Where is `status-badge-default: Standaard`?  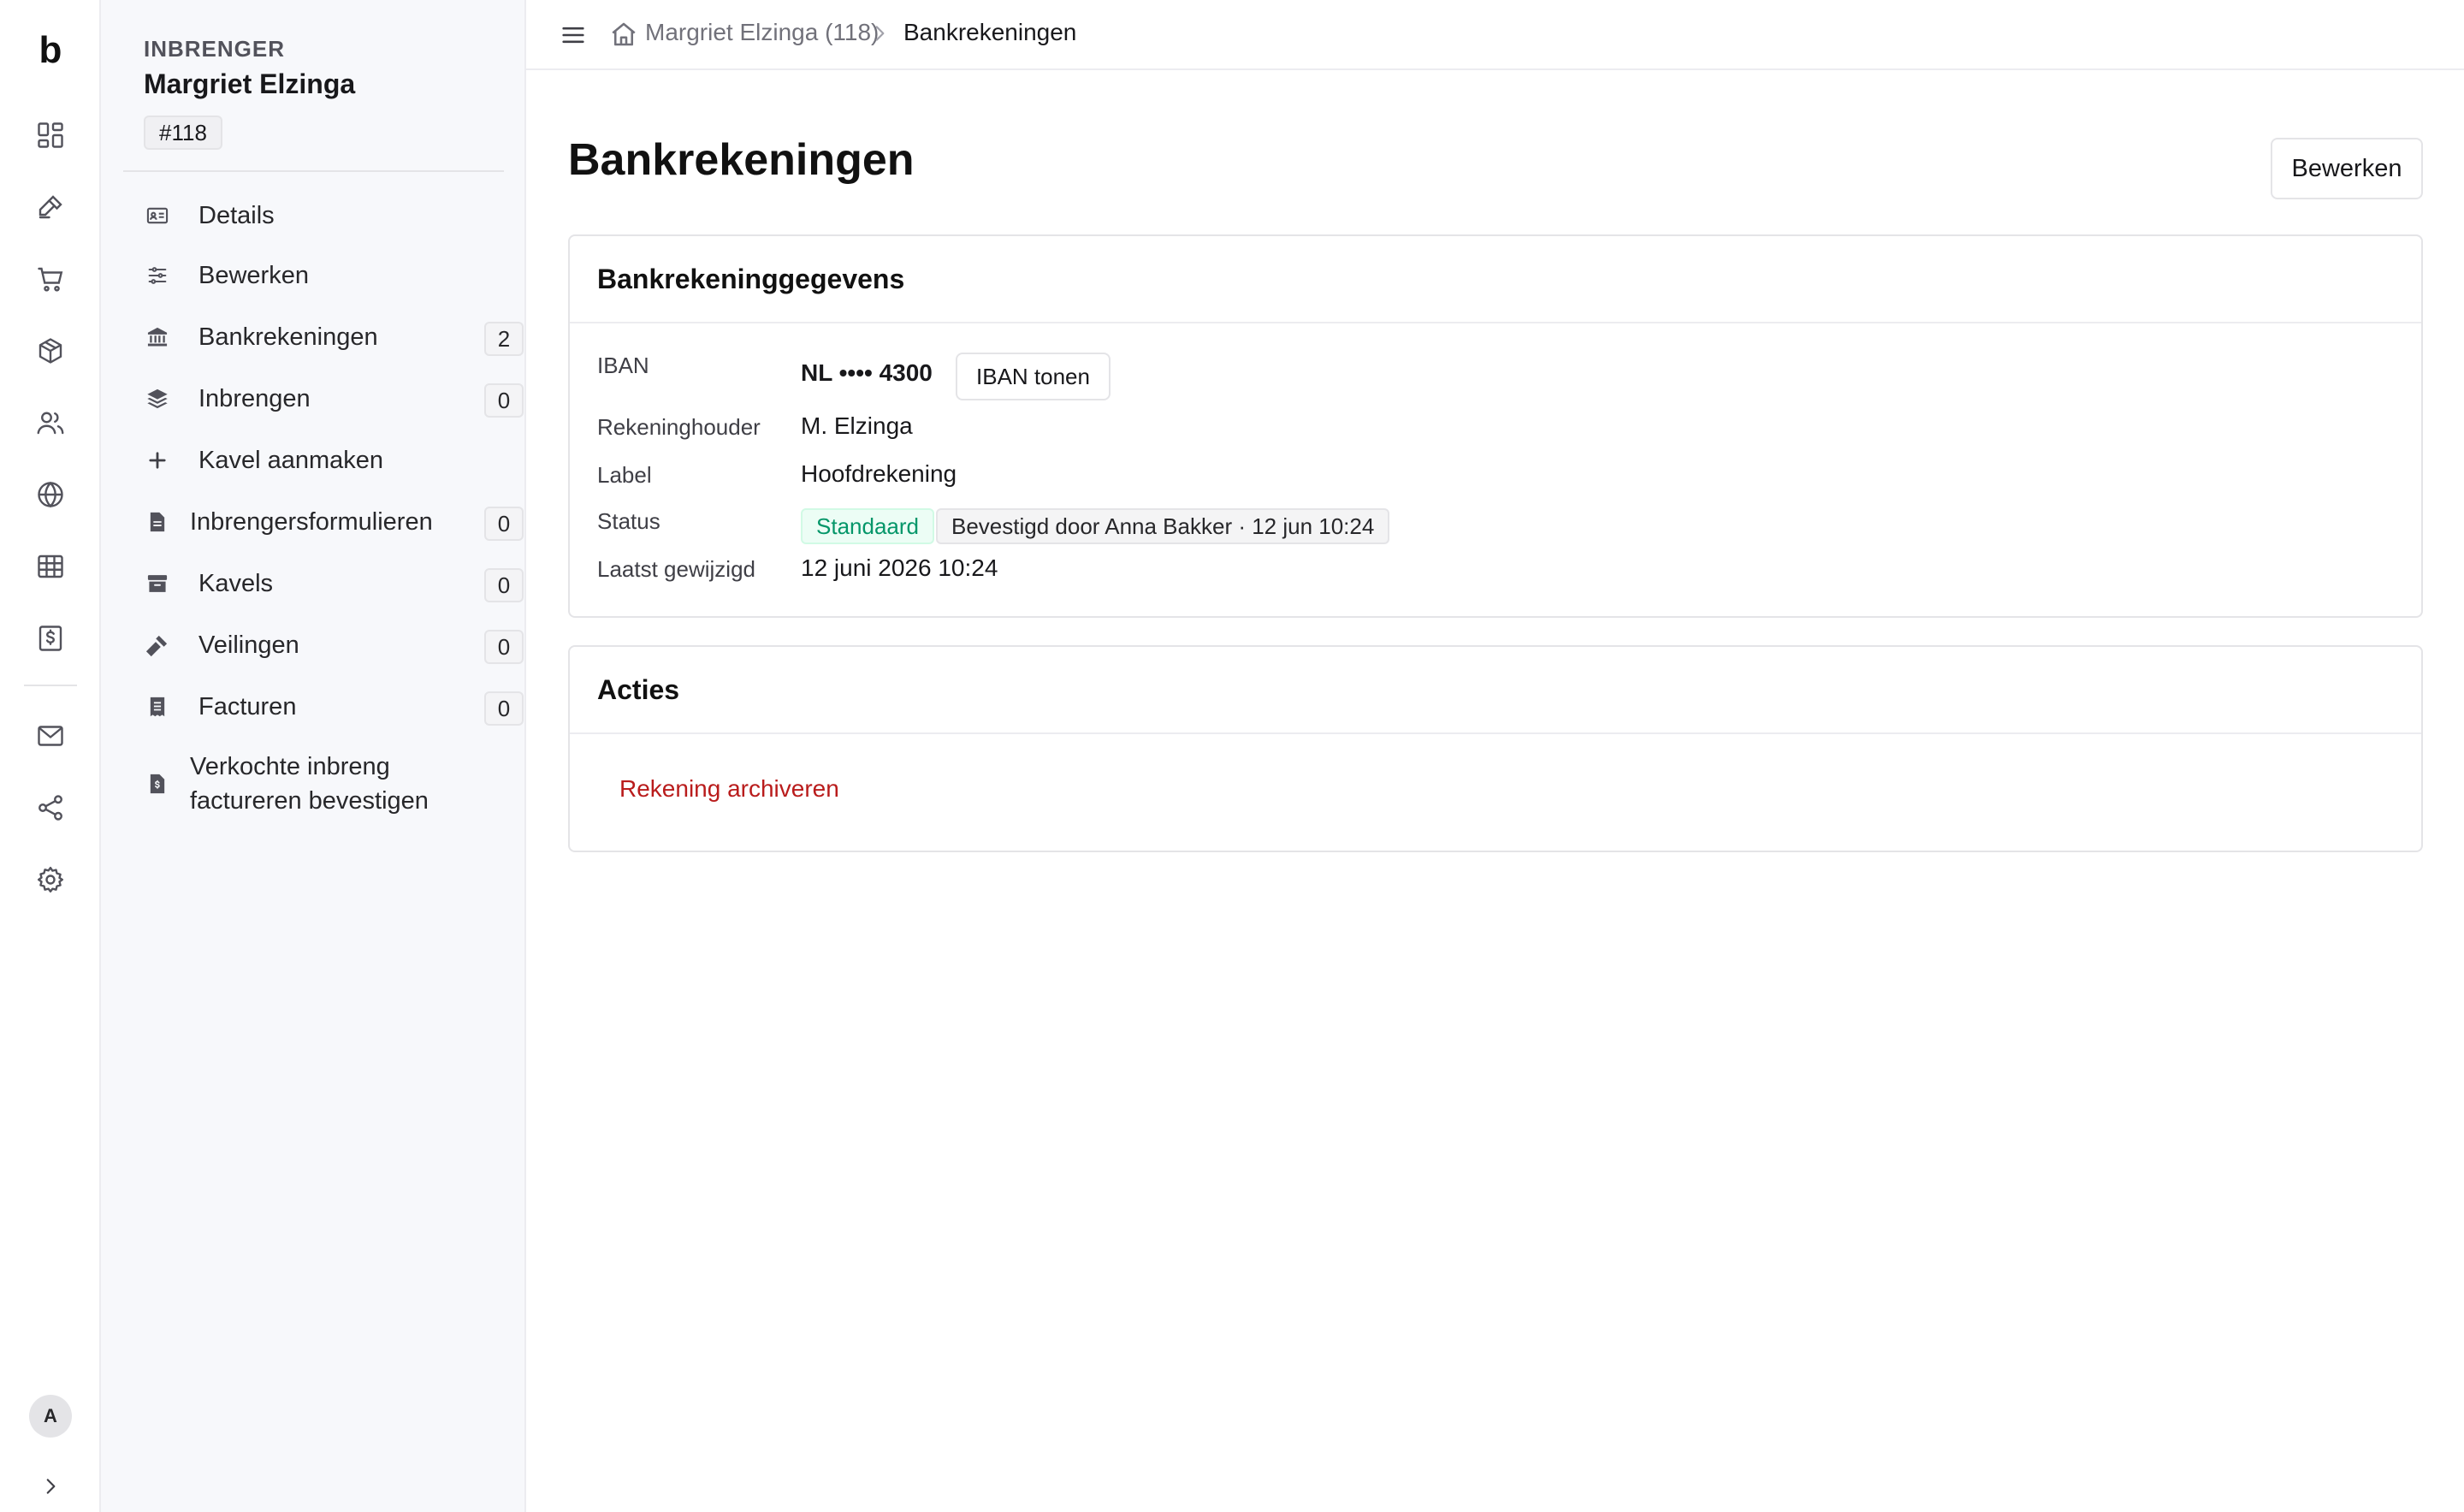 status-badge-default: Standaard is located at coordinates (867, 526).